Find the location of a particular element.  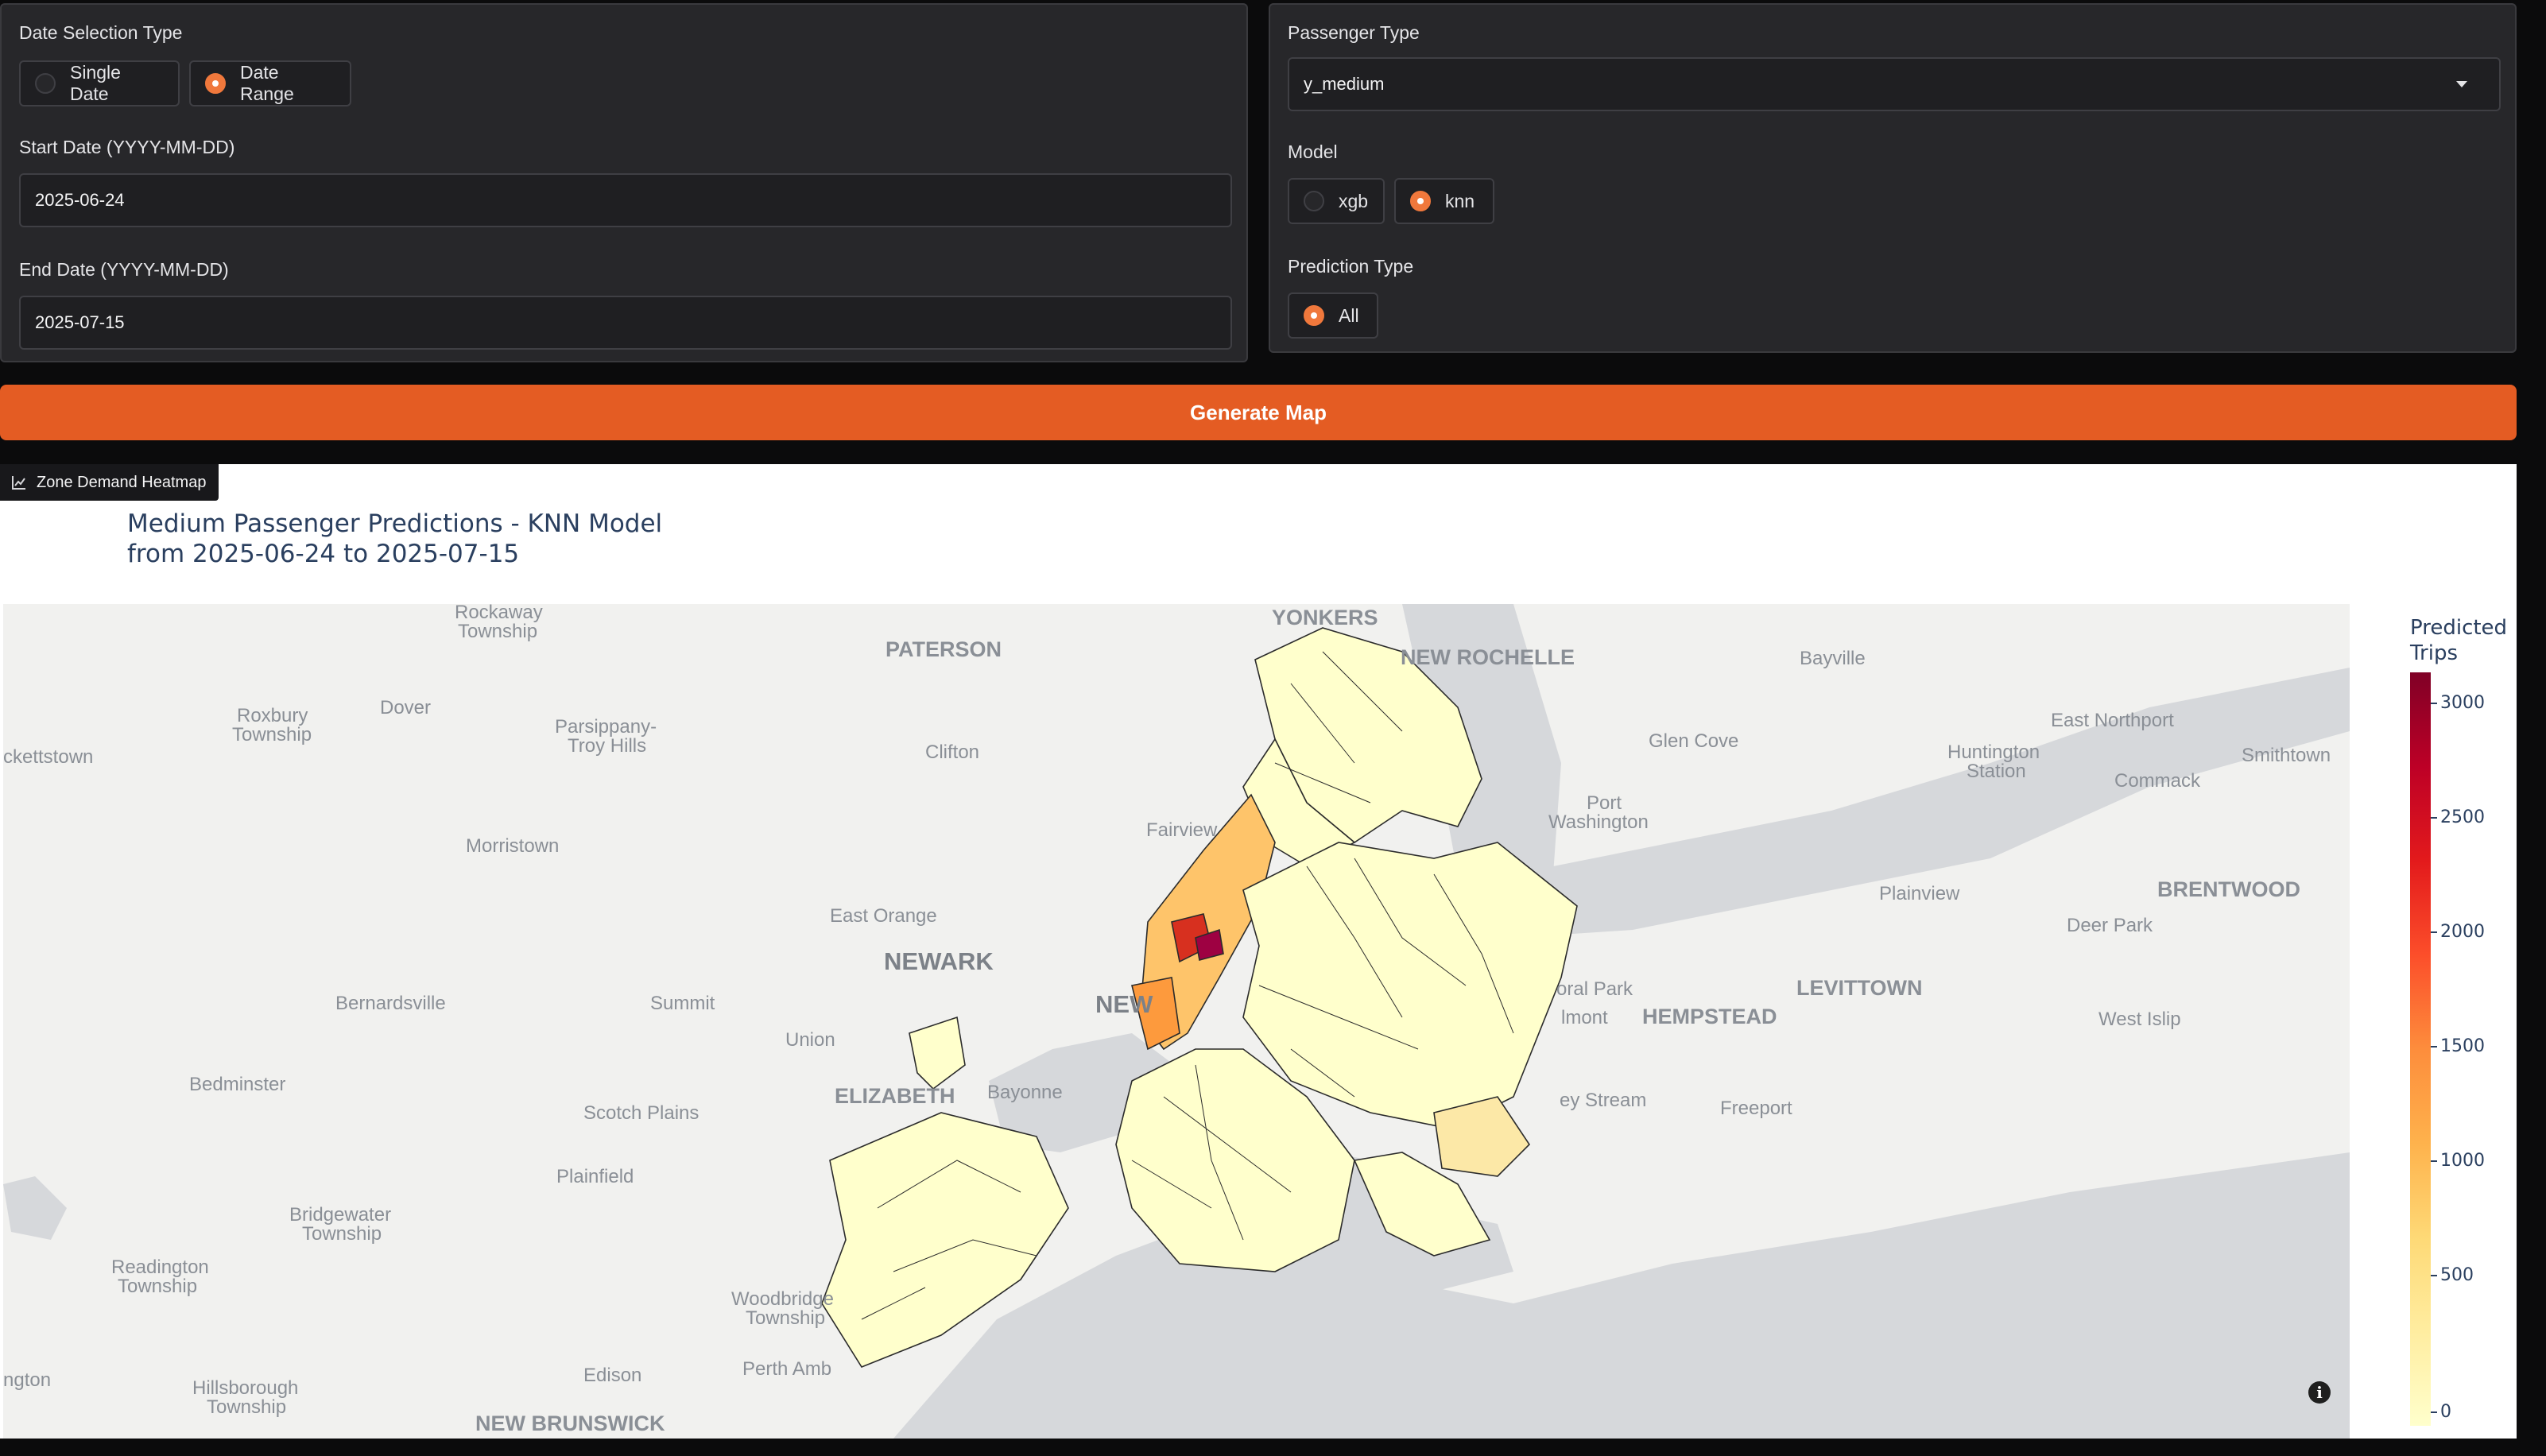

map-label: Bayonne is located at coordinates (1025, 1092).